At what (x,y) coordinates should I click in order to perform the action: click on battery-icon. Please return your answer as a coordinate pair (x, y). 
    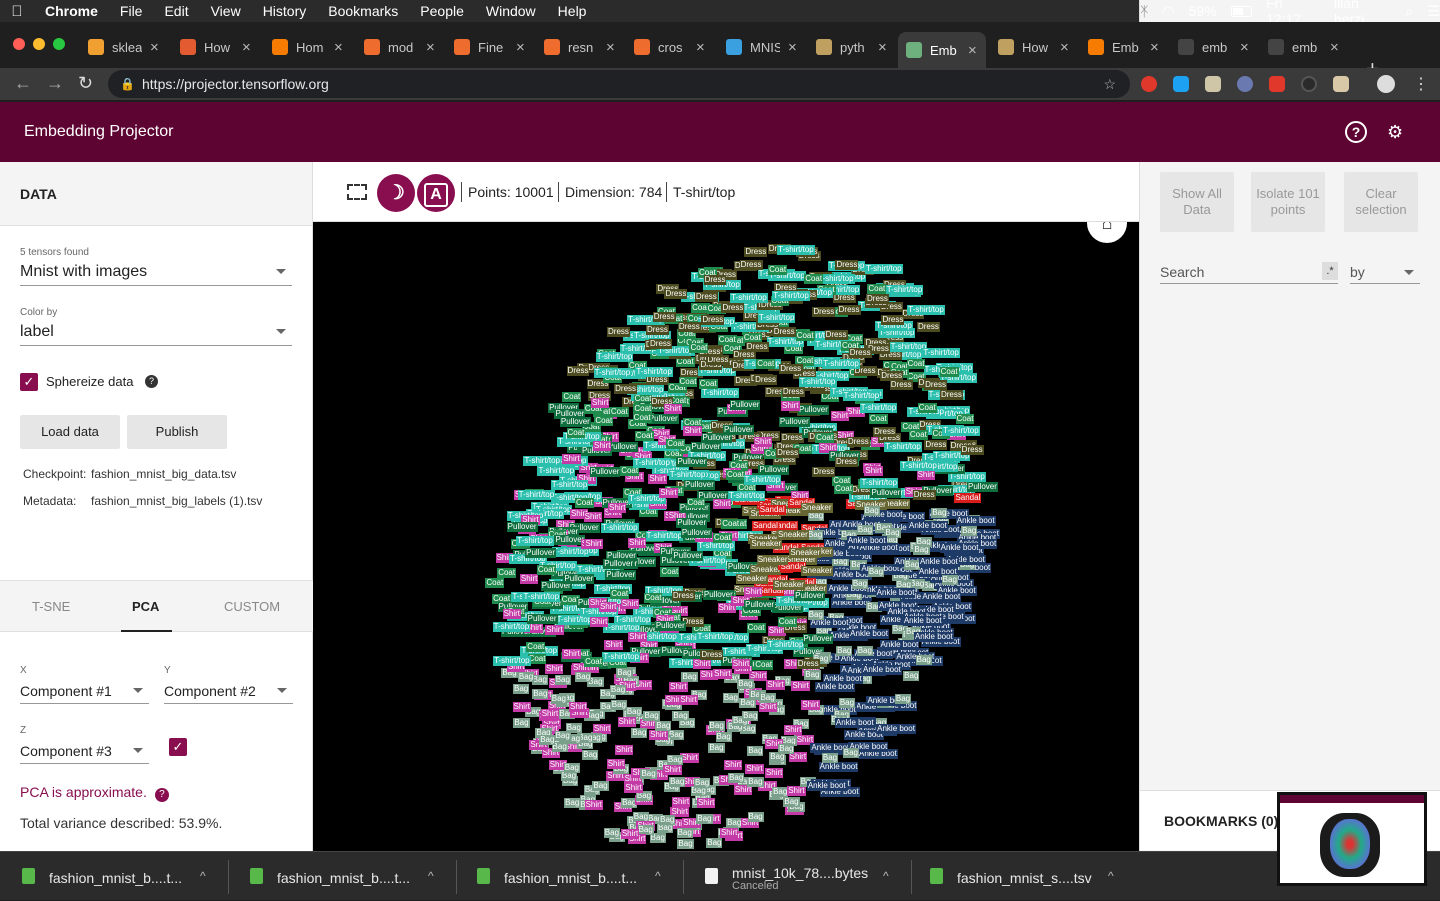
    Looking at the image, I should click on (1241, 11).